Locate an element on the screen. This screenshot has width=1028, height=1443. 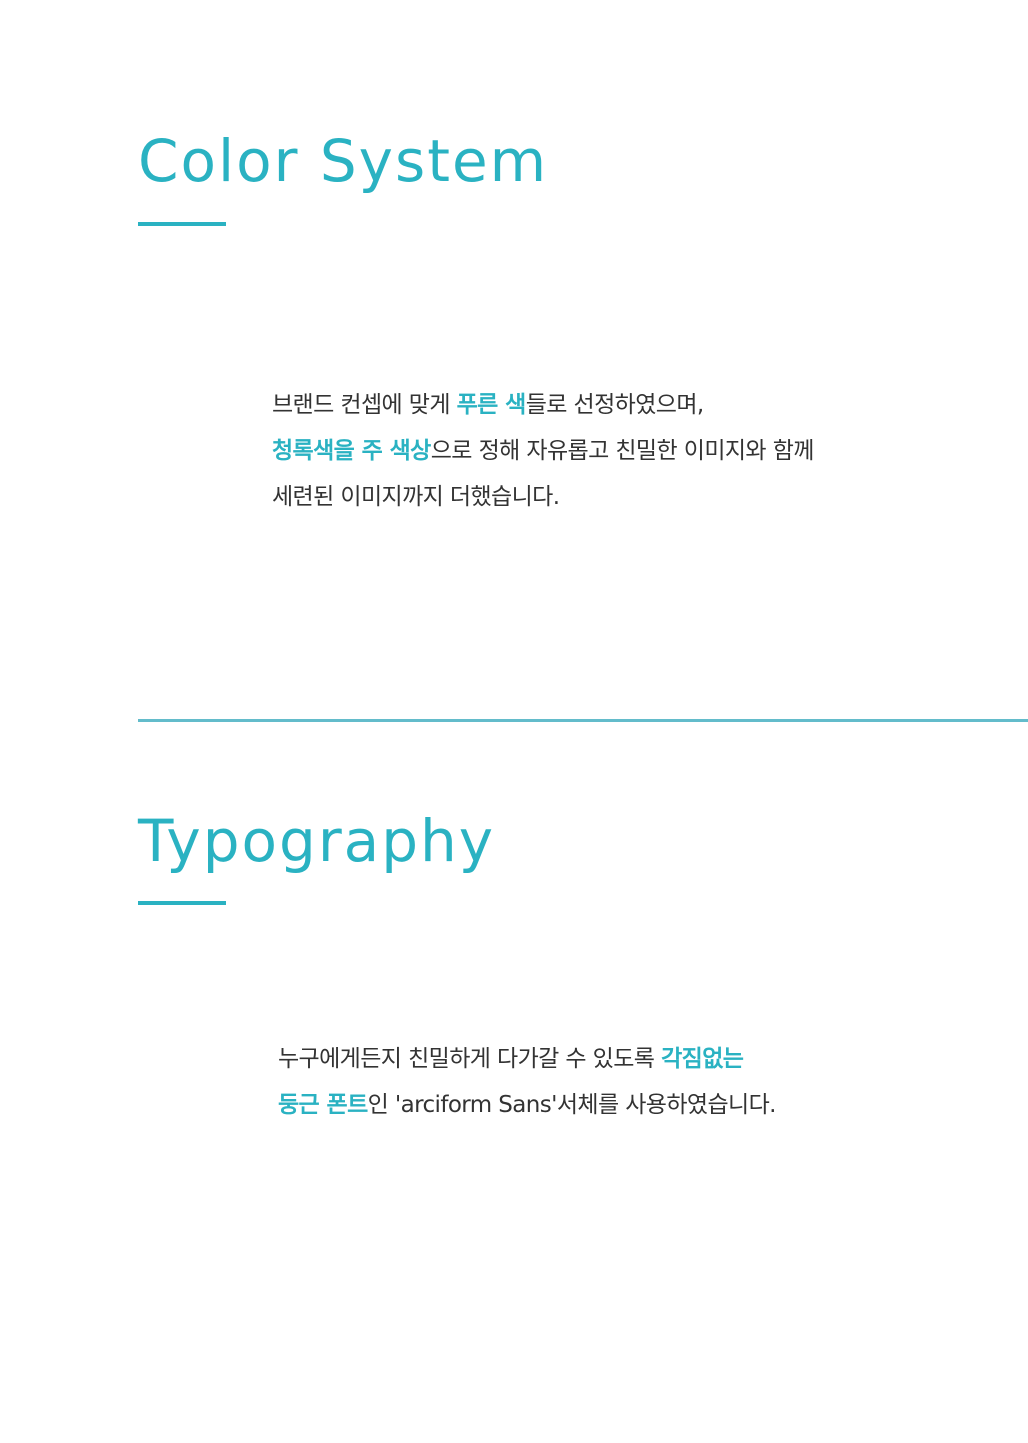
paragraph-line: 둥근 폰트인 'arciform Sans'서체를 사용하였습니다. is located at coordinates (527, 1105).